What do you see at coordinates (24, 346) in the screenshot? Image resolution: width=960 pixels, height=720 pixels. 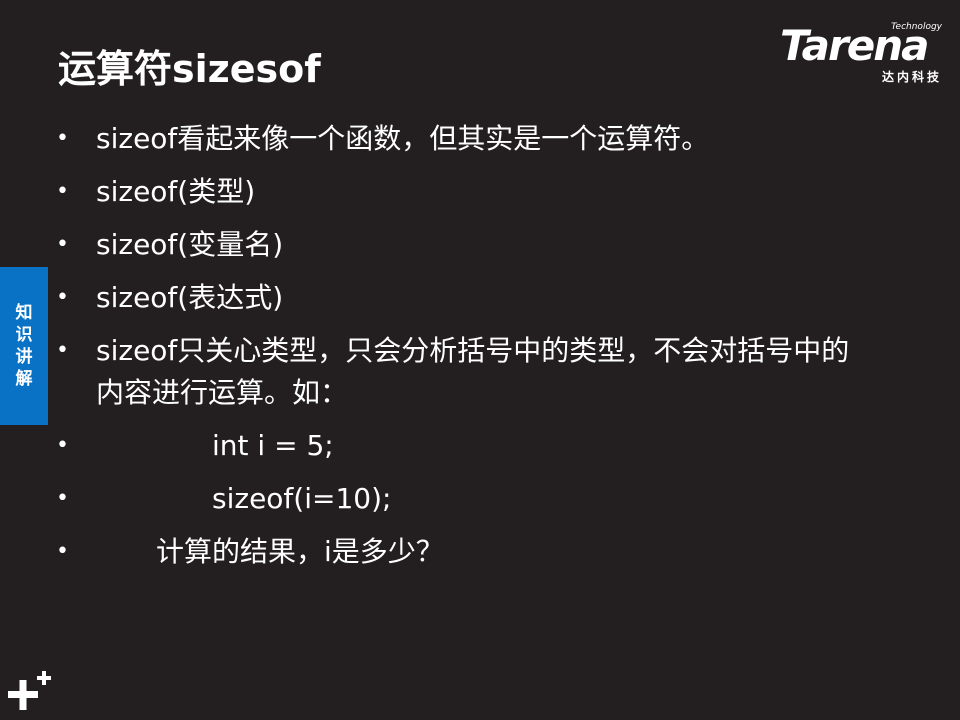 I see `knowledge-side-tab: 知 识 讲 解` at bounding box center [24, 346].